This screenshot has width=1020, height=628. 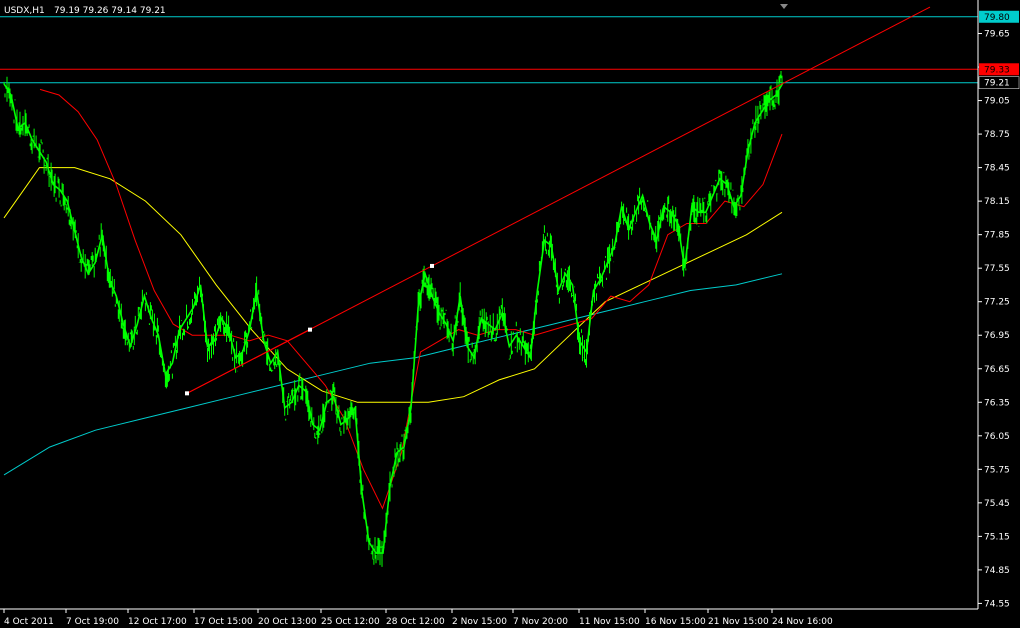 I want to click on x-tick-label: 4 Oct 2011, so click(x=29, y=622).